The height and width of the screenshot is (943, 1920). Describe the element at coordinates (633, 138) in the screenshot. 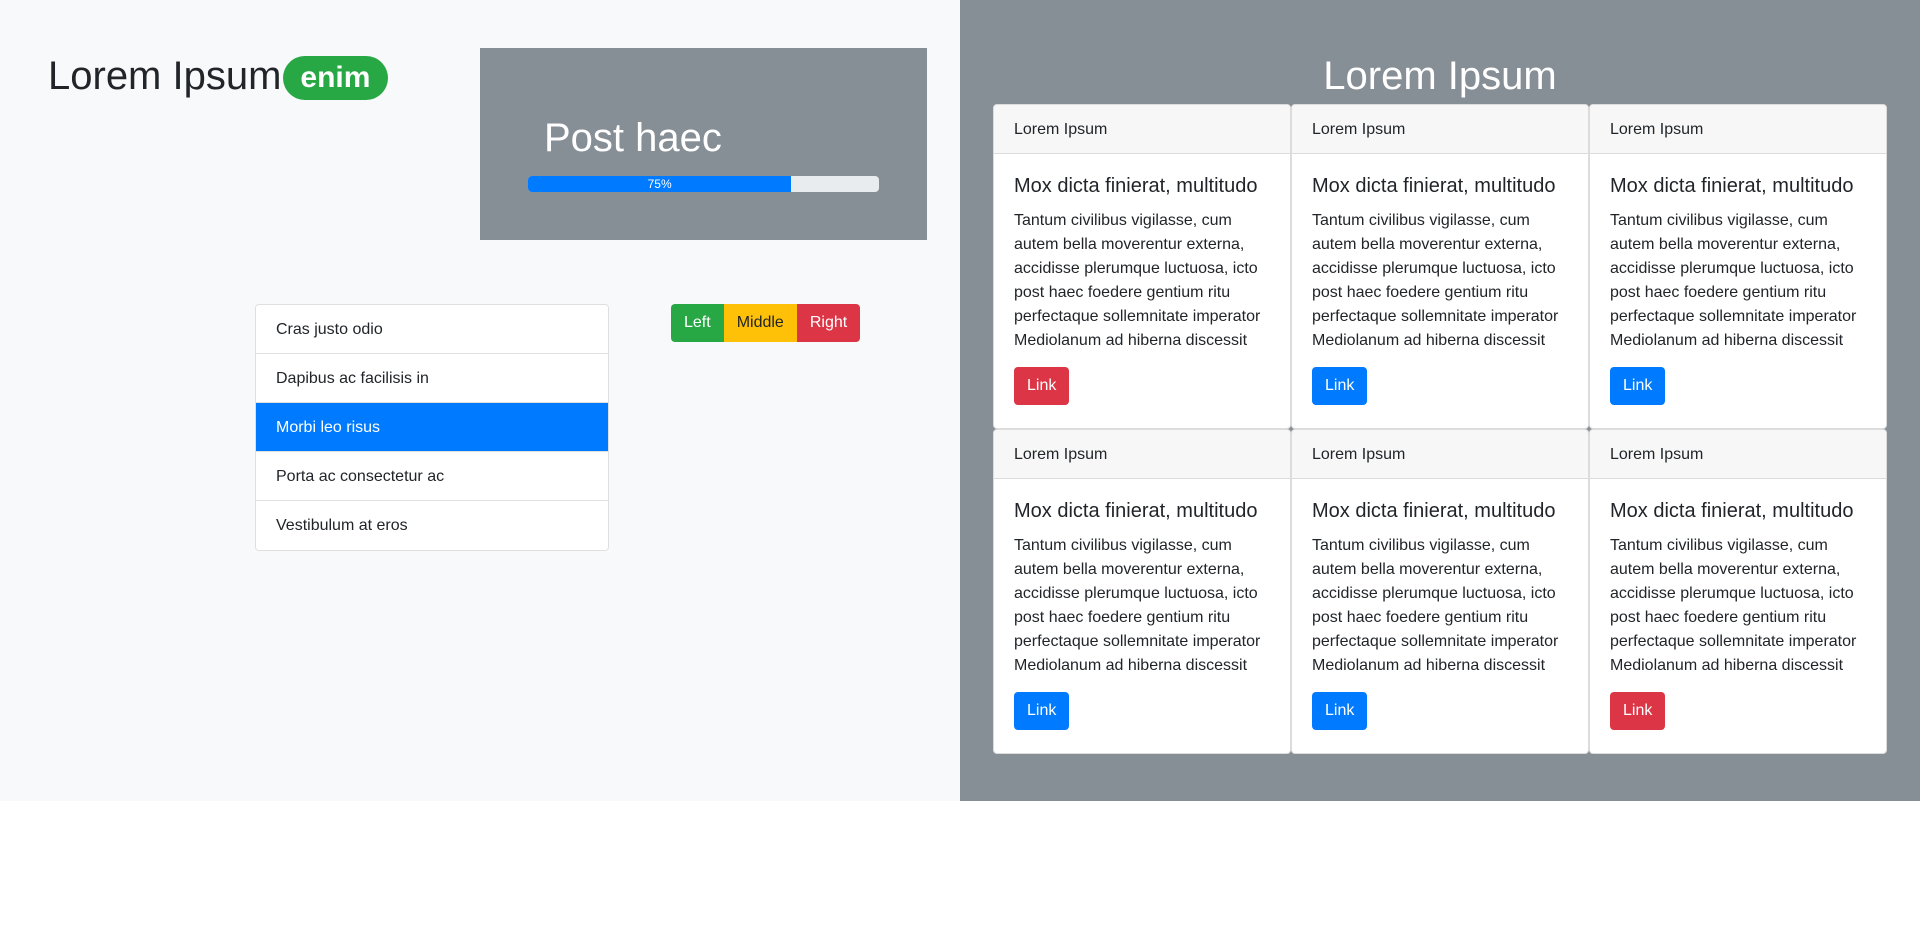

I see `jumbotron-title: Post haec` at that location.